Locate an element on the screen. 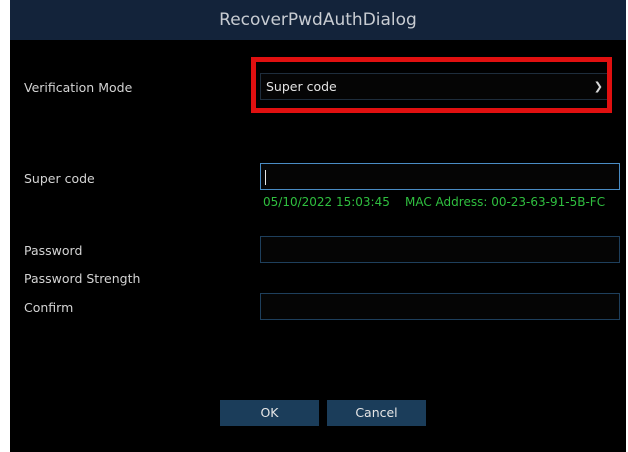 This screenshot has height=452, width=628. ok-button: OK is located at coordinates (269, 413).